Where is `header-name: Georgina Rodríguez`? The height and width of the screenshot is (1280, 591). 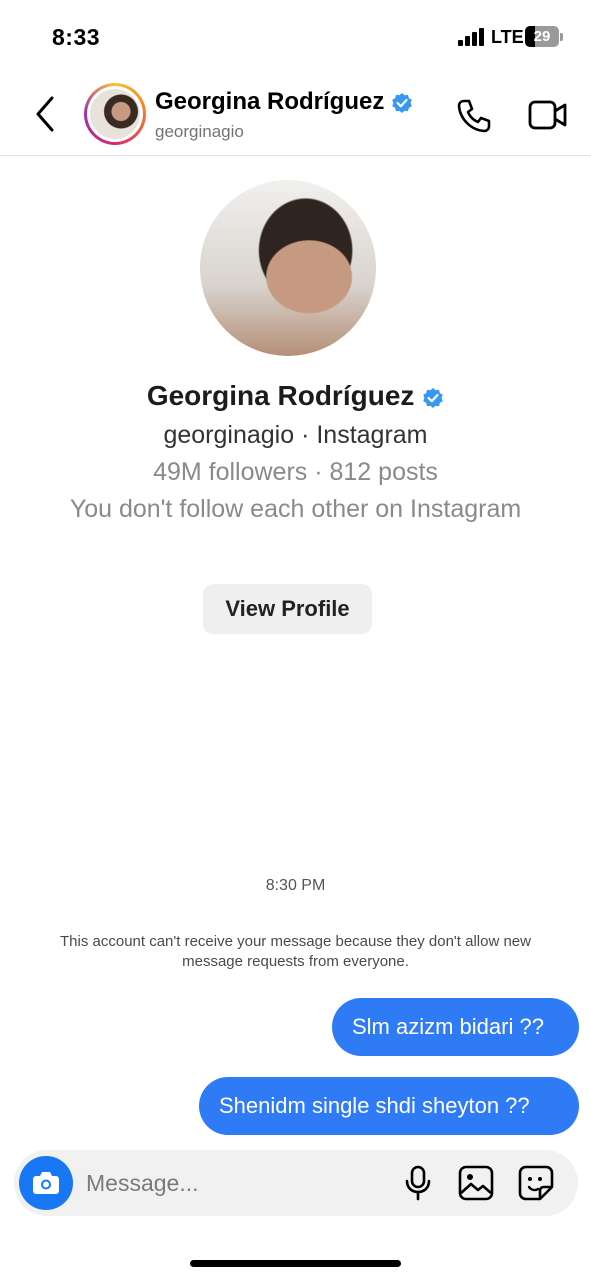 header-name: Georgina Rodríguez is located at coordinates (270, 101).